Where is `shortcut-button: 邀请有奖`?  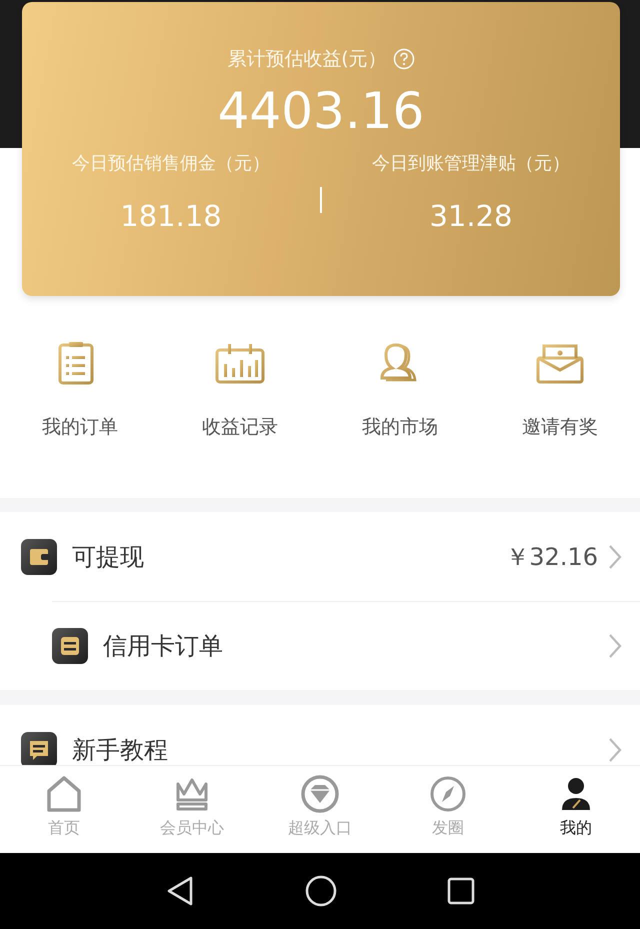
shortcut-button: 邀请有奖 is located at coordinates (560, 419).